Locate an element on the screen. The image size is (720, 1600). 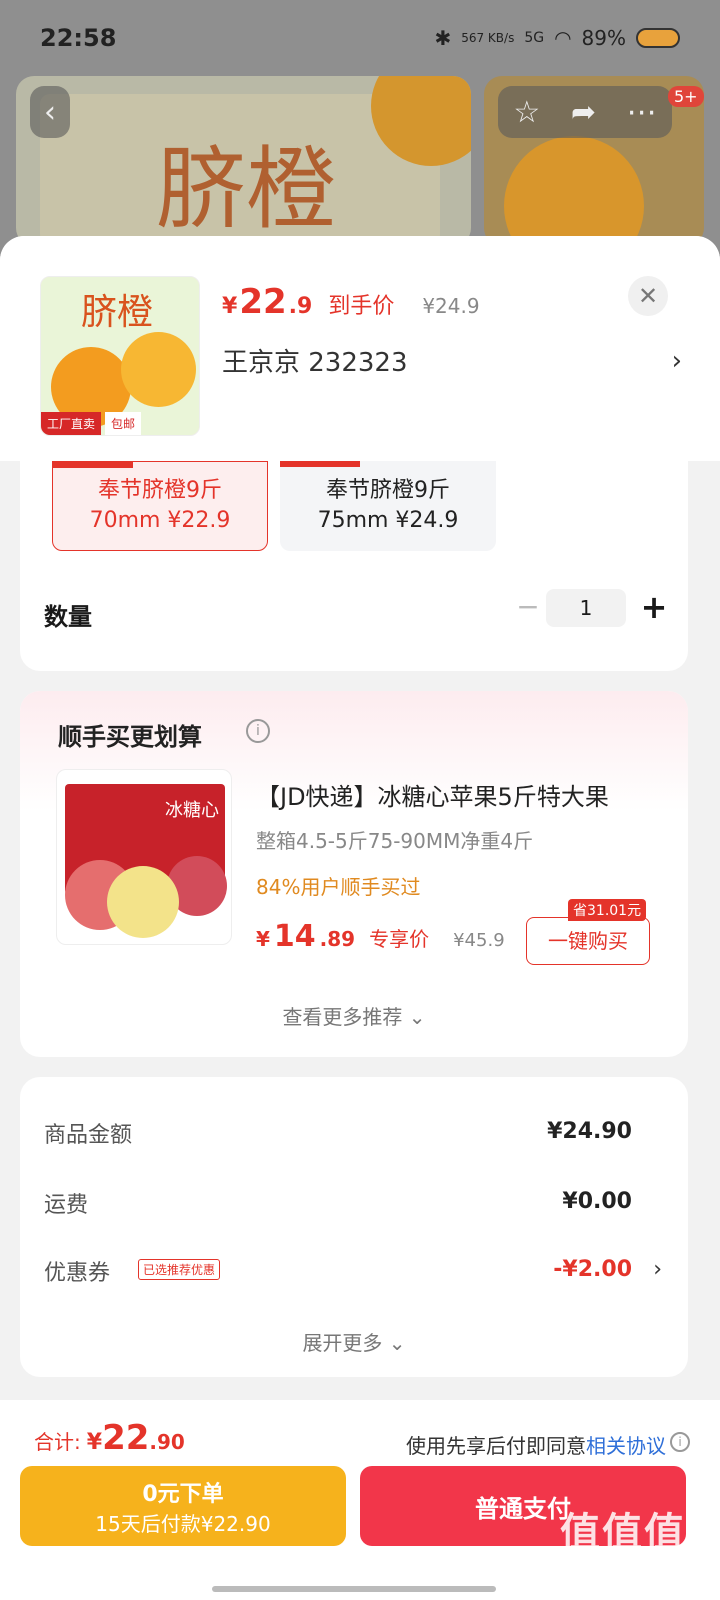
product-banner: 脐橙 is located at coordinates (243, 161).